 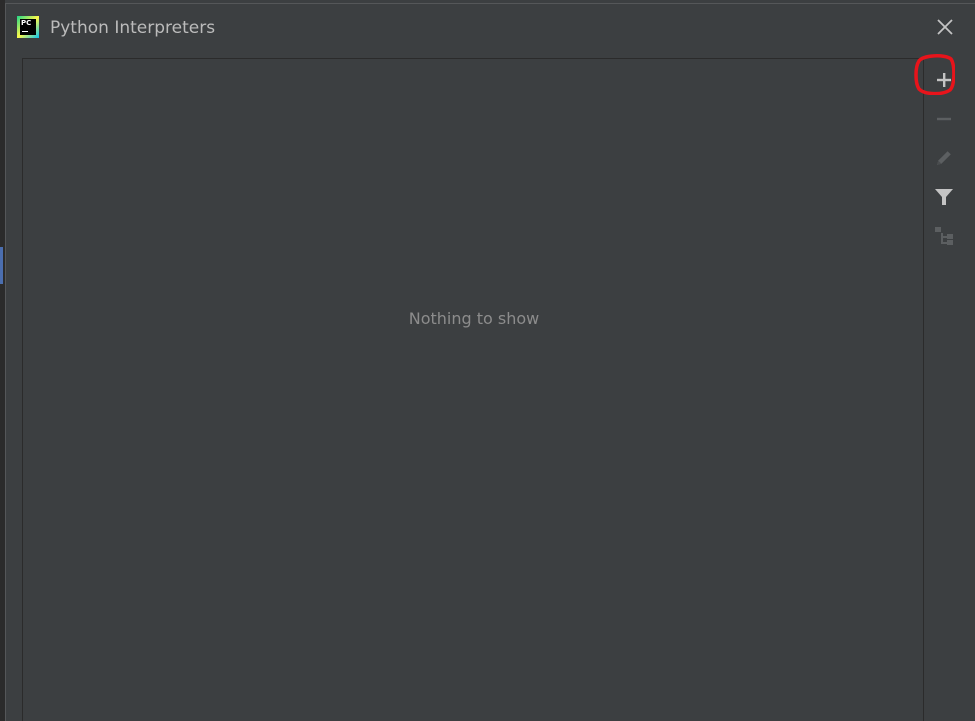 What do you see at coordinates (490, 29) in the screenshot?
I see `dialog-titlebar: PC Python Interpreters` at bounding box center [490, 29].